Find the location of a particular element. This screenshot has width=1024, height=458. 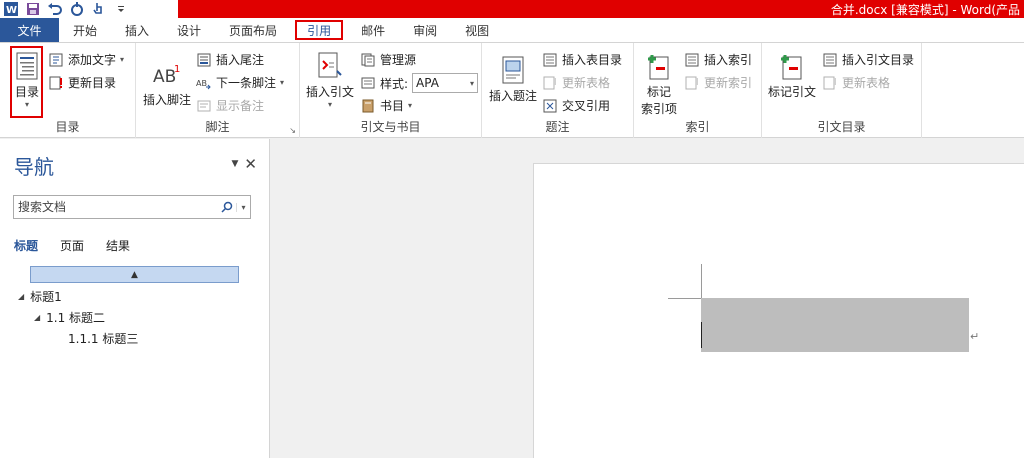

svg-text: W is located at coordinates (11, 10).